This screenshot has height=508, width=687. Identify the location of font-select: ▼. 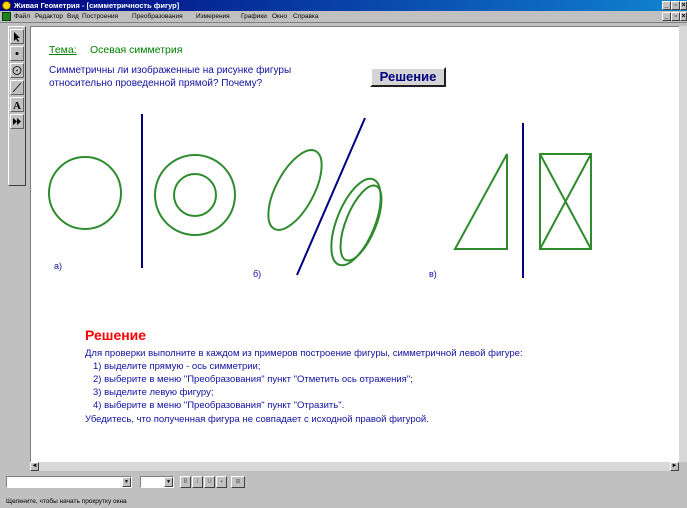
(69, 482).